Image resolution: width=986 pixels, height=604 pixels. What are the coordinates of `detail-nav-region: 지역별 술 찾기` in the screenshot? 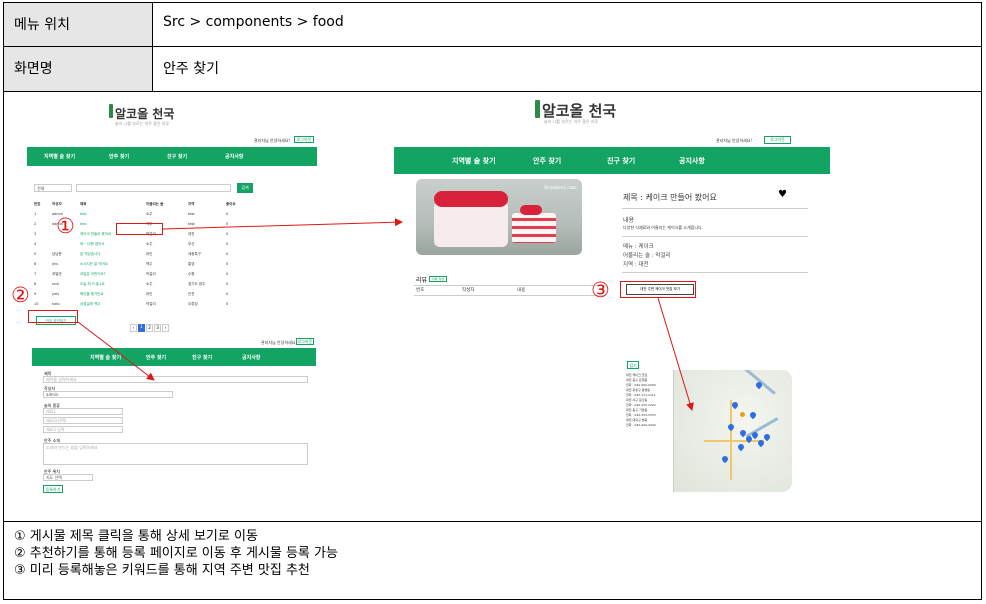 It's located at (474, 161).